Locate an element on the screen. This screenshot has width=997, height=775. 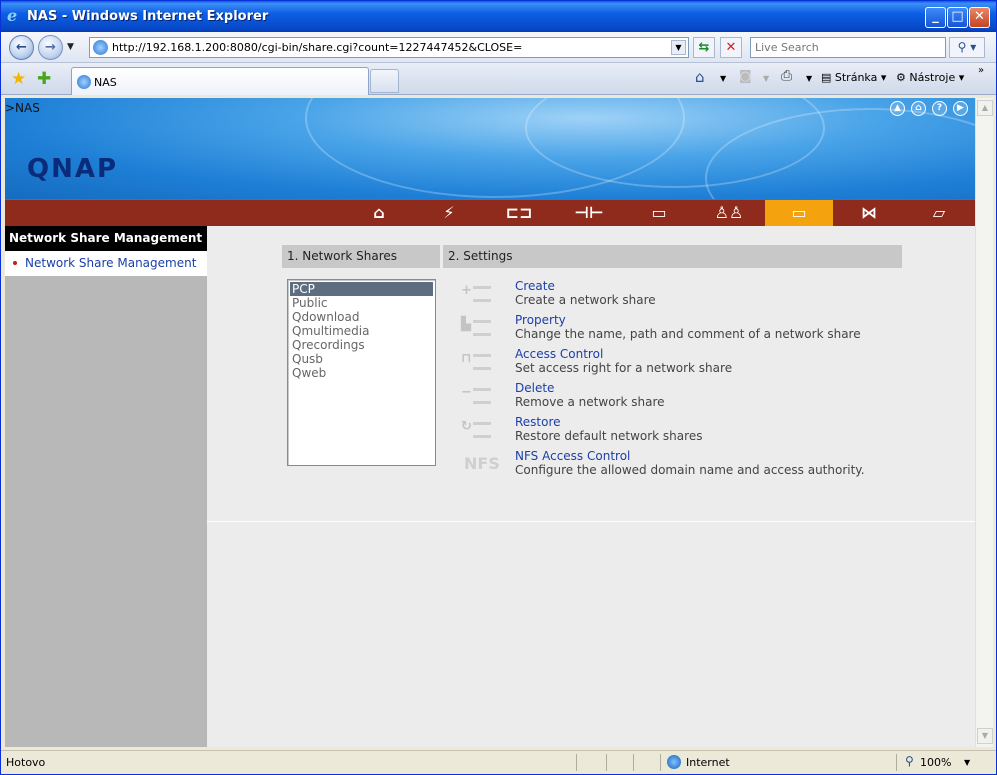
zone-label: Internet is located at coordinates (708, 762).